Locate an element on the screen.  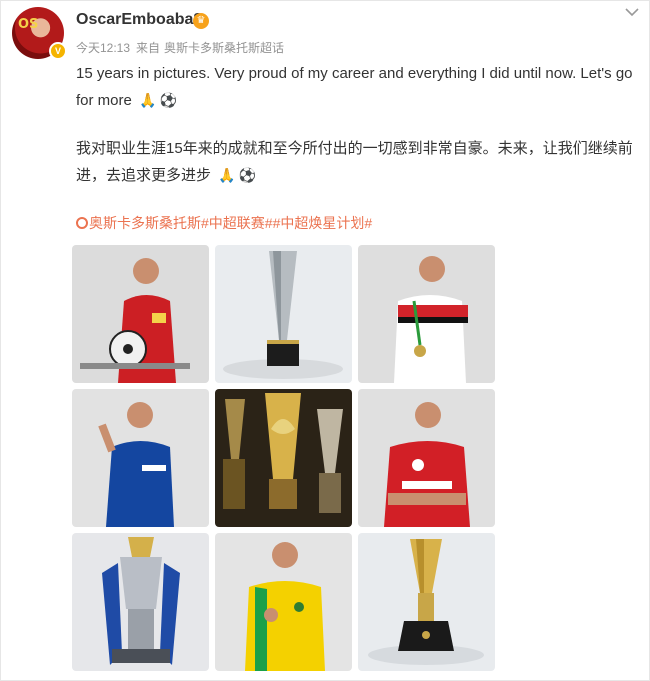
photo-chelsea is located at coordinates (140, 458).